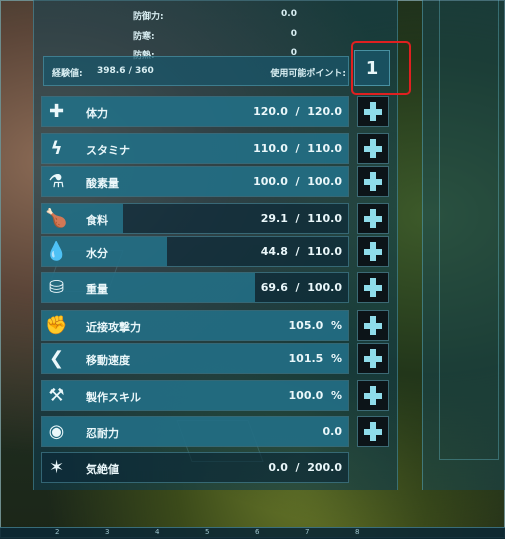  Describe the element at coordinates (195, 431) in the screenshot. I see `stat-row: ◉ 忍耐力 0.0` at that location.